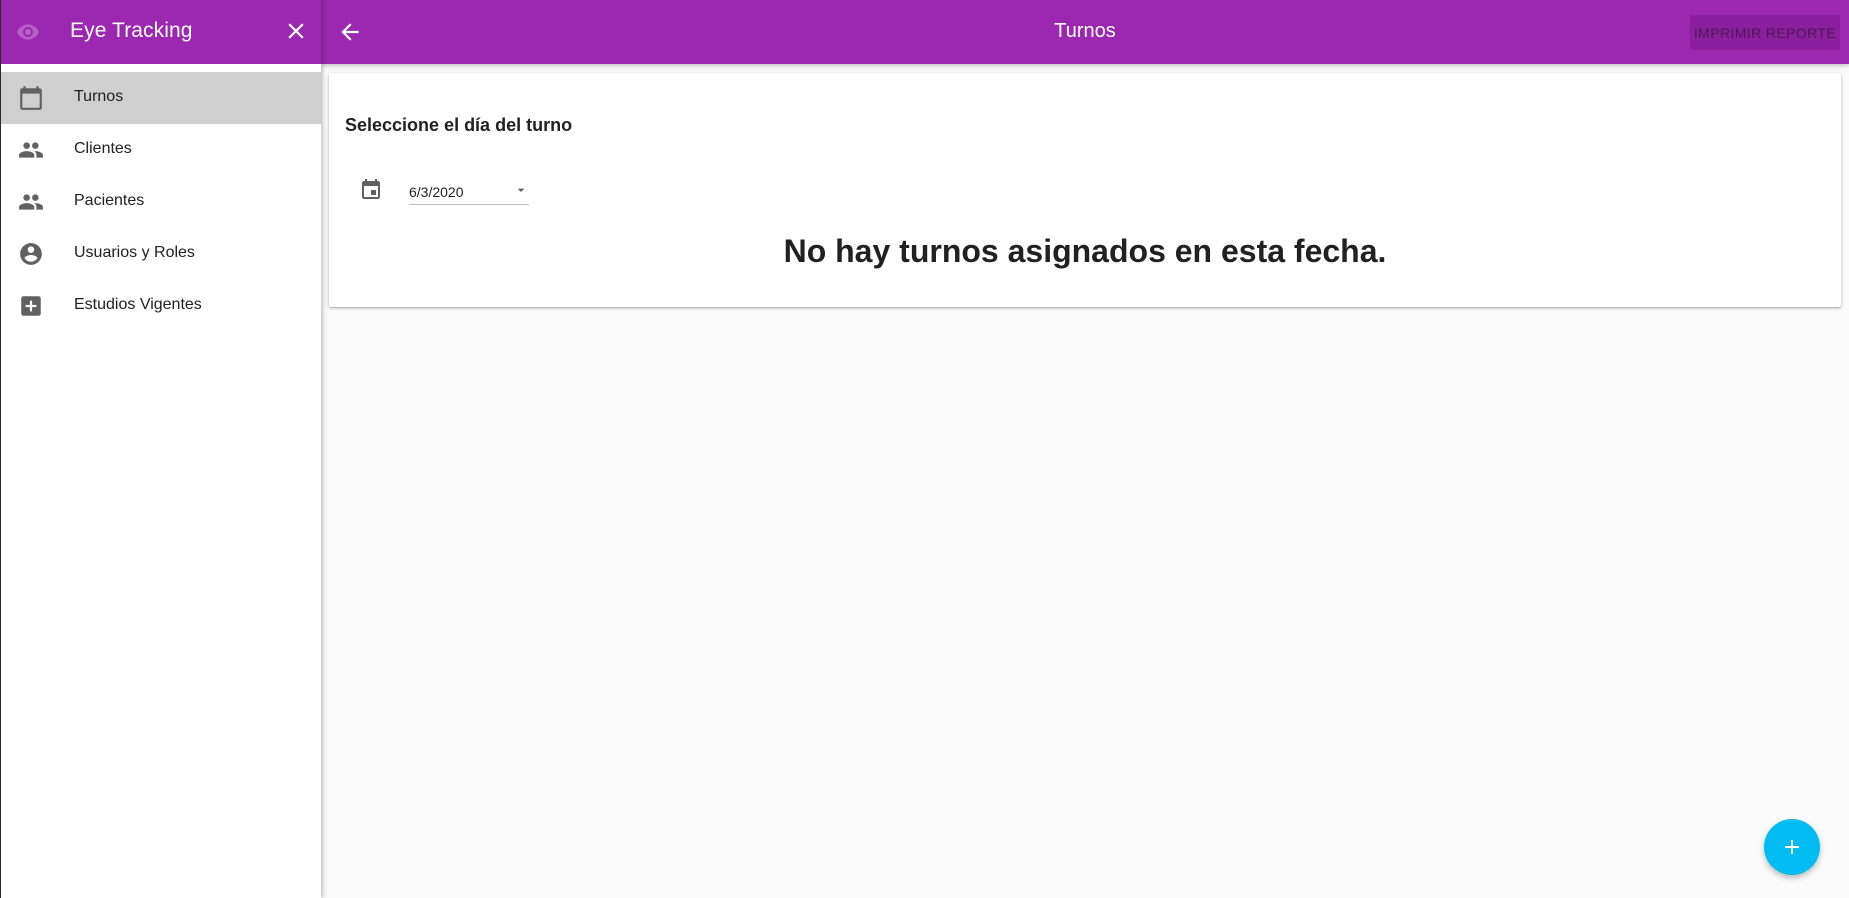 The image size is (1849, 898). Describe the element at coordinates (103, 148) in the screenshot. I see `sidebar-item-label: Clientes` at that location.